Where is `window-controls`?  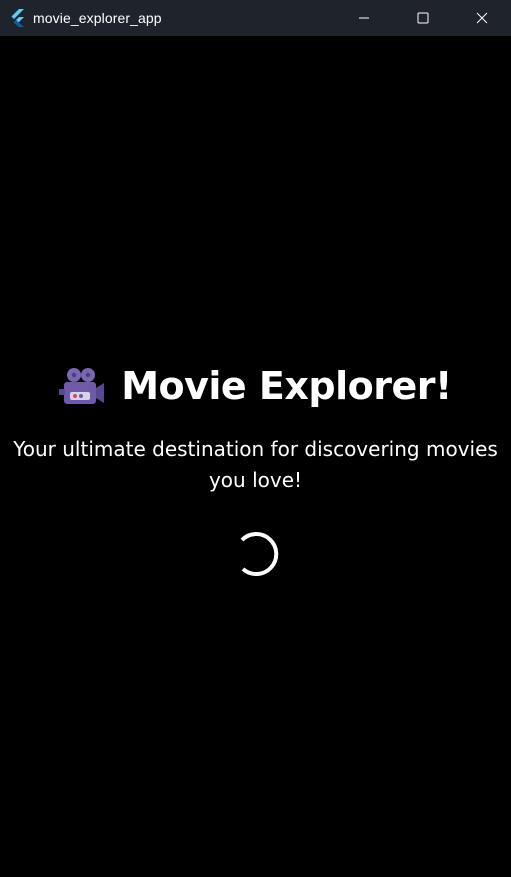 window-controls is located at coordinates (422, 18).